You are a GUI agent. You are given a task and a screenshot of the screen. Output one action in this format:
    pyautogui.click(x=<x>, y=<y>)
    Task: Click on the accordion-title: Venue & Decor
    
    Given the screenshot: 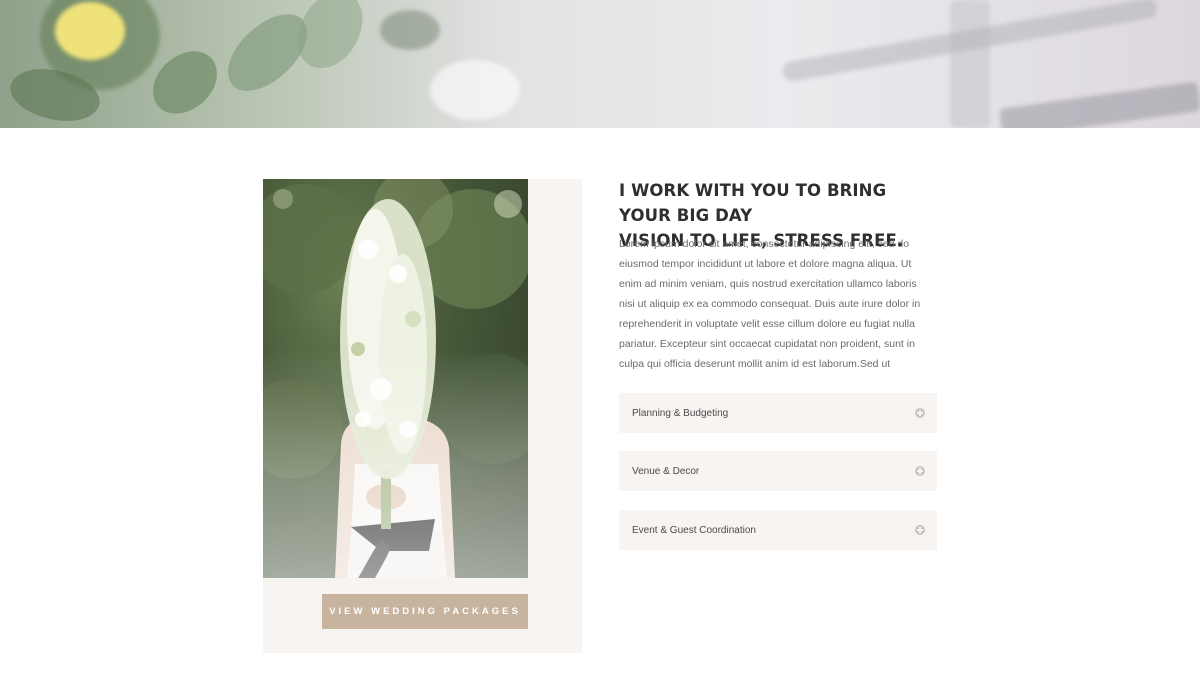 What is the action you would take?
    pyautogui.click(x=666, y=471)
    